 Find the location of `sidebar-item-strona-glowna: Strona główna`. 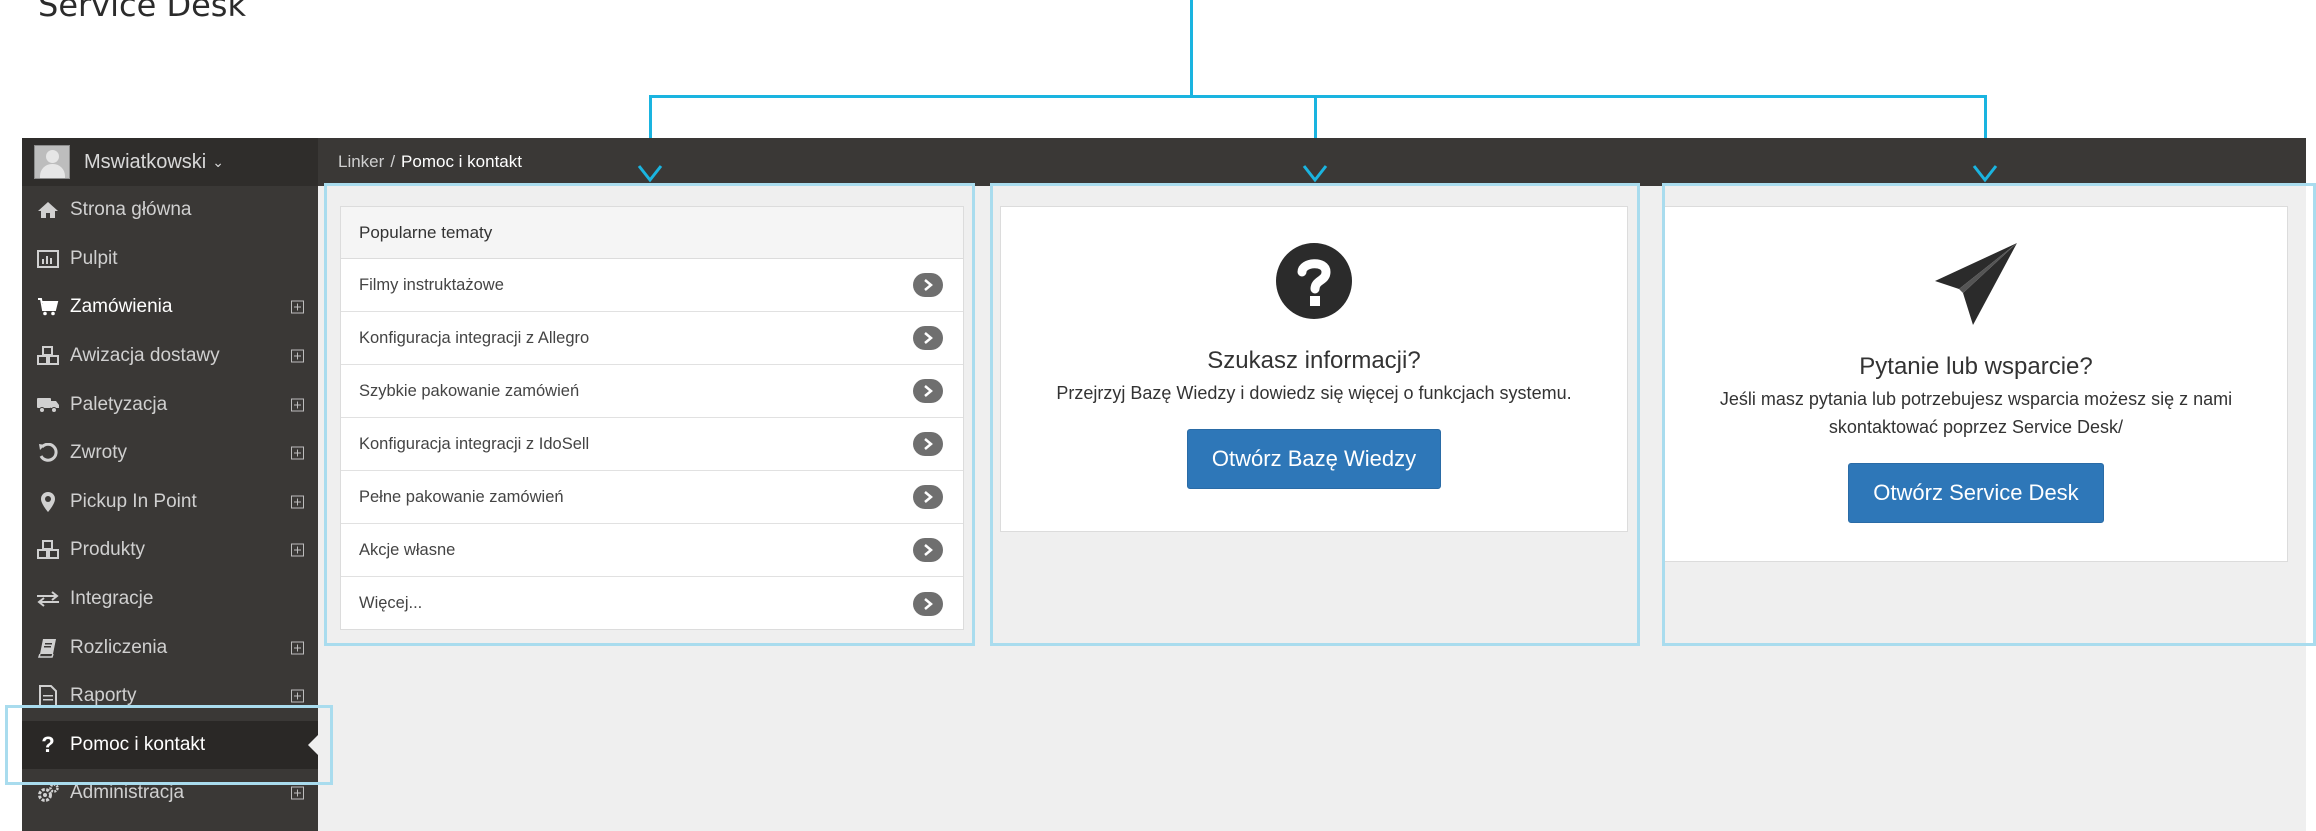

sidebar-item-strona-glowna: Strona główna is located at coordinates (170, 210).